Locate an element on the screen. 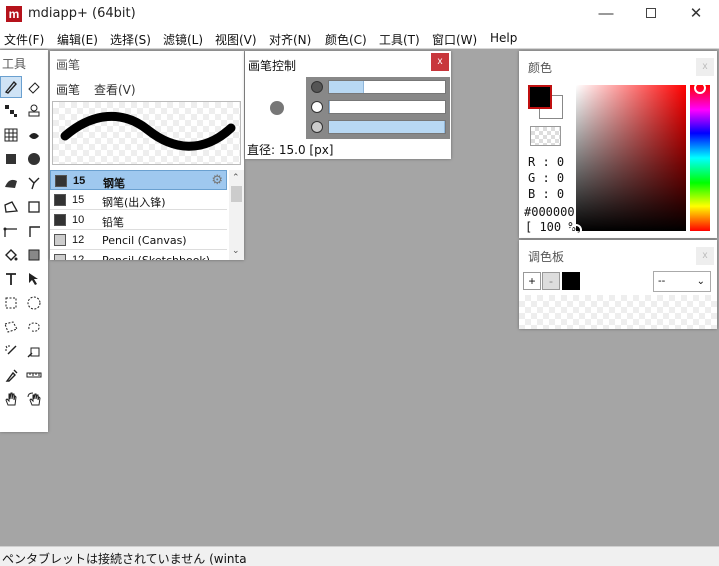  palette-grid is located at coordinates (618, 312).